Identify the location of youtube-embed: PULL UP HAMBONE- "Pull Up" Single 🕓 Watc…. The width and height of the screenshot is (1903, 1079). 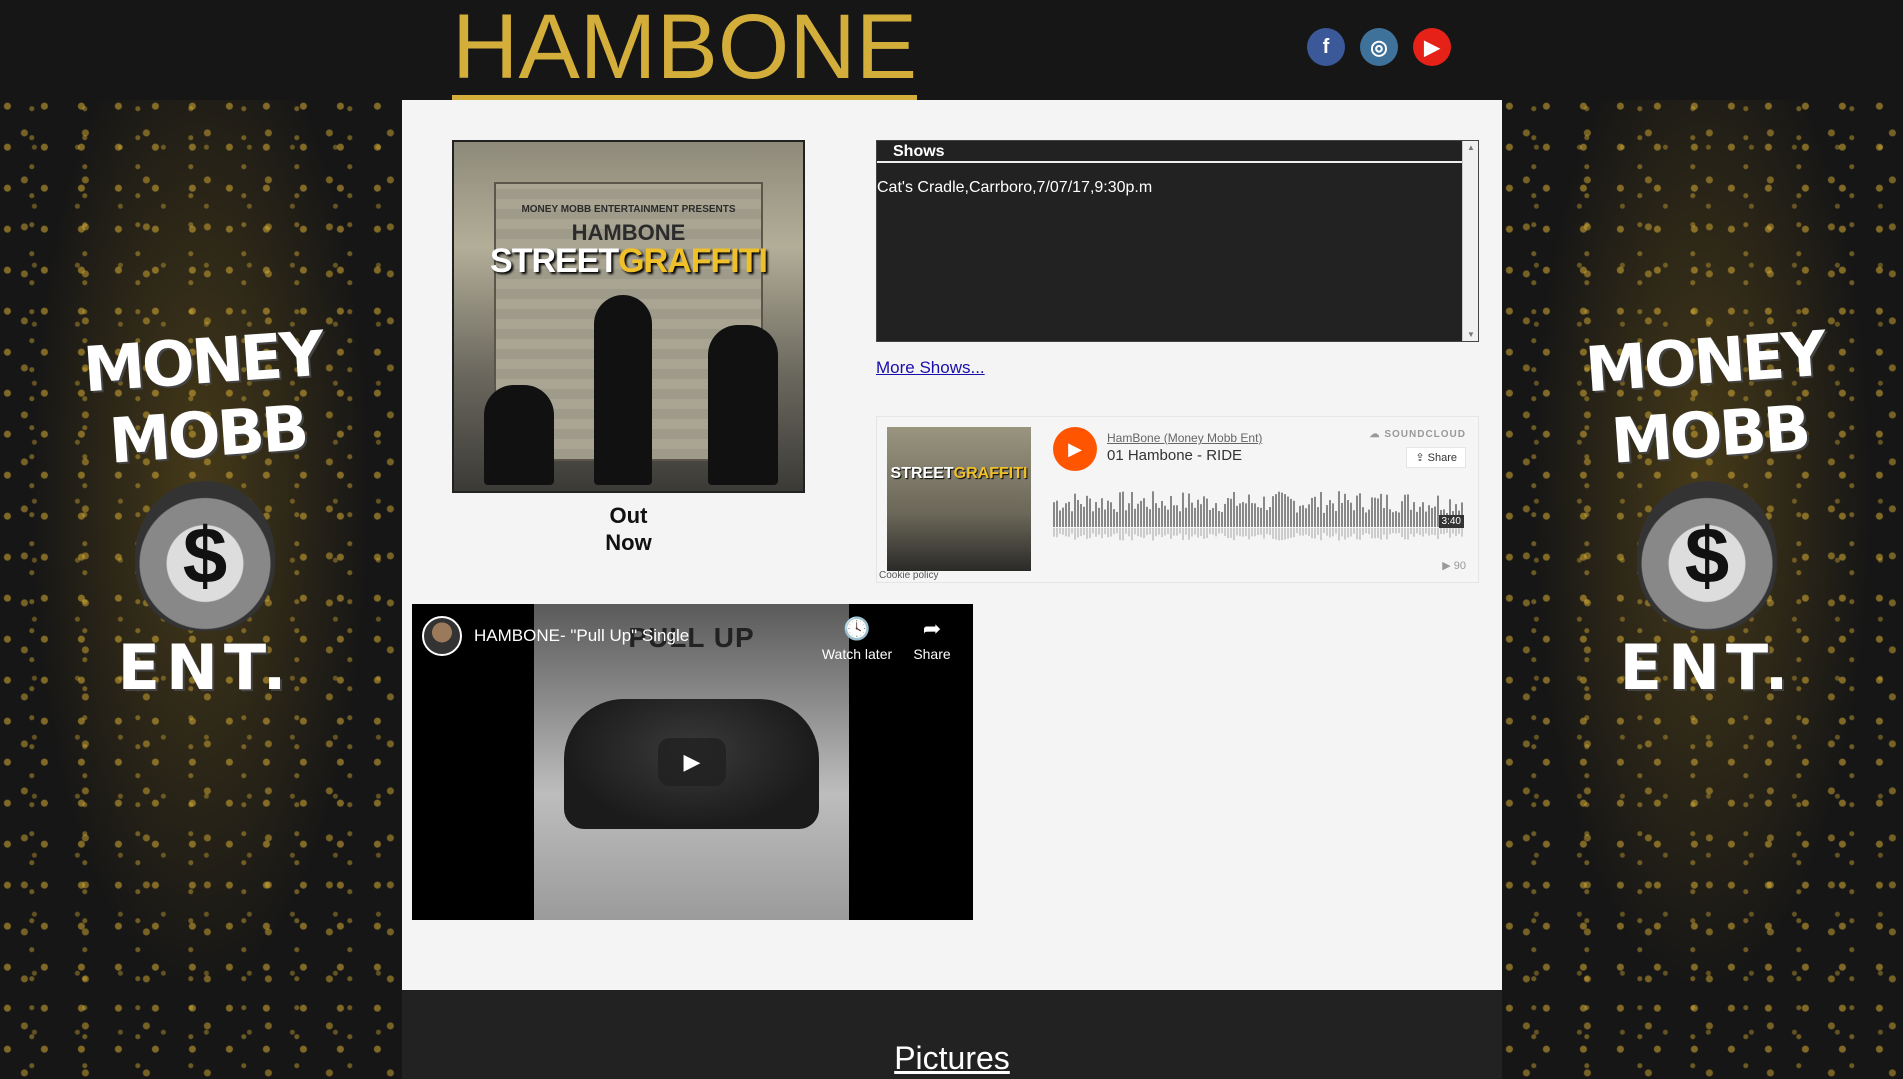
(692, 762).